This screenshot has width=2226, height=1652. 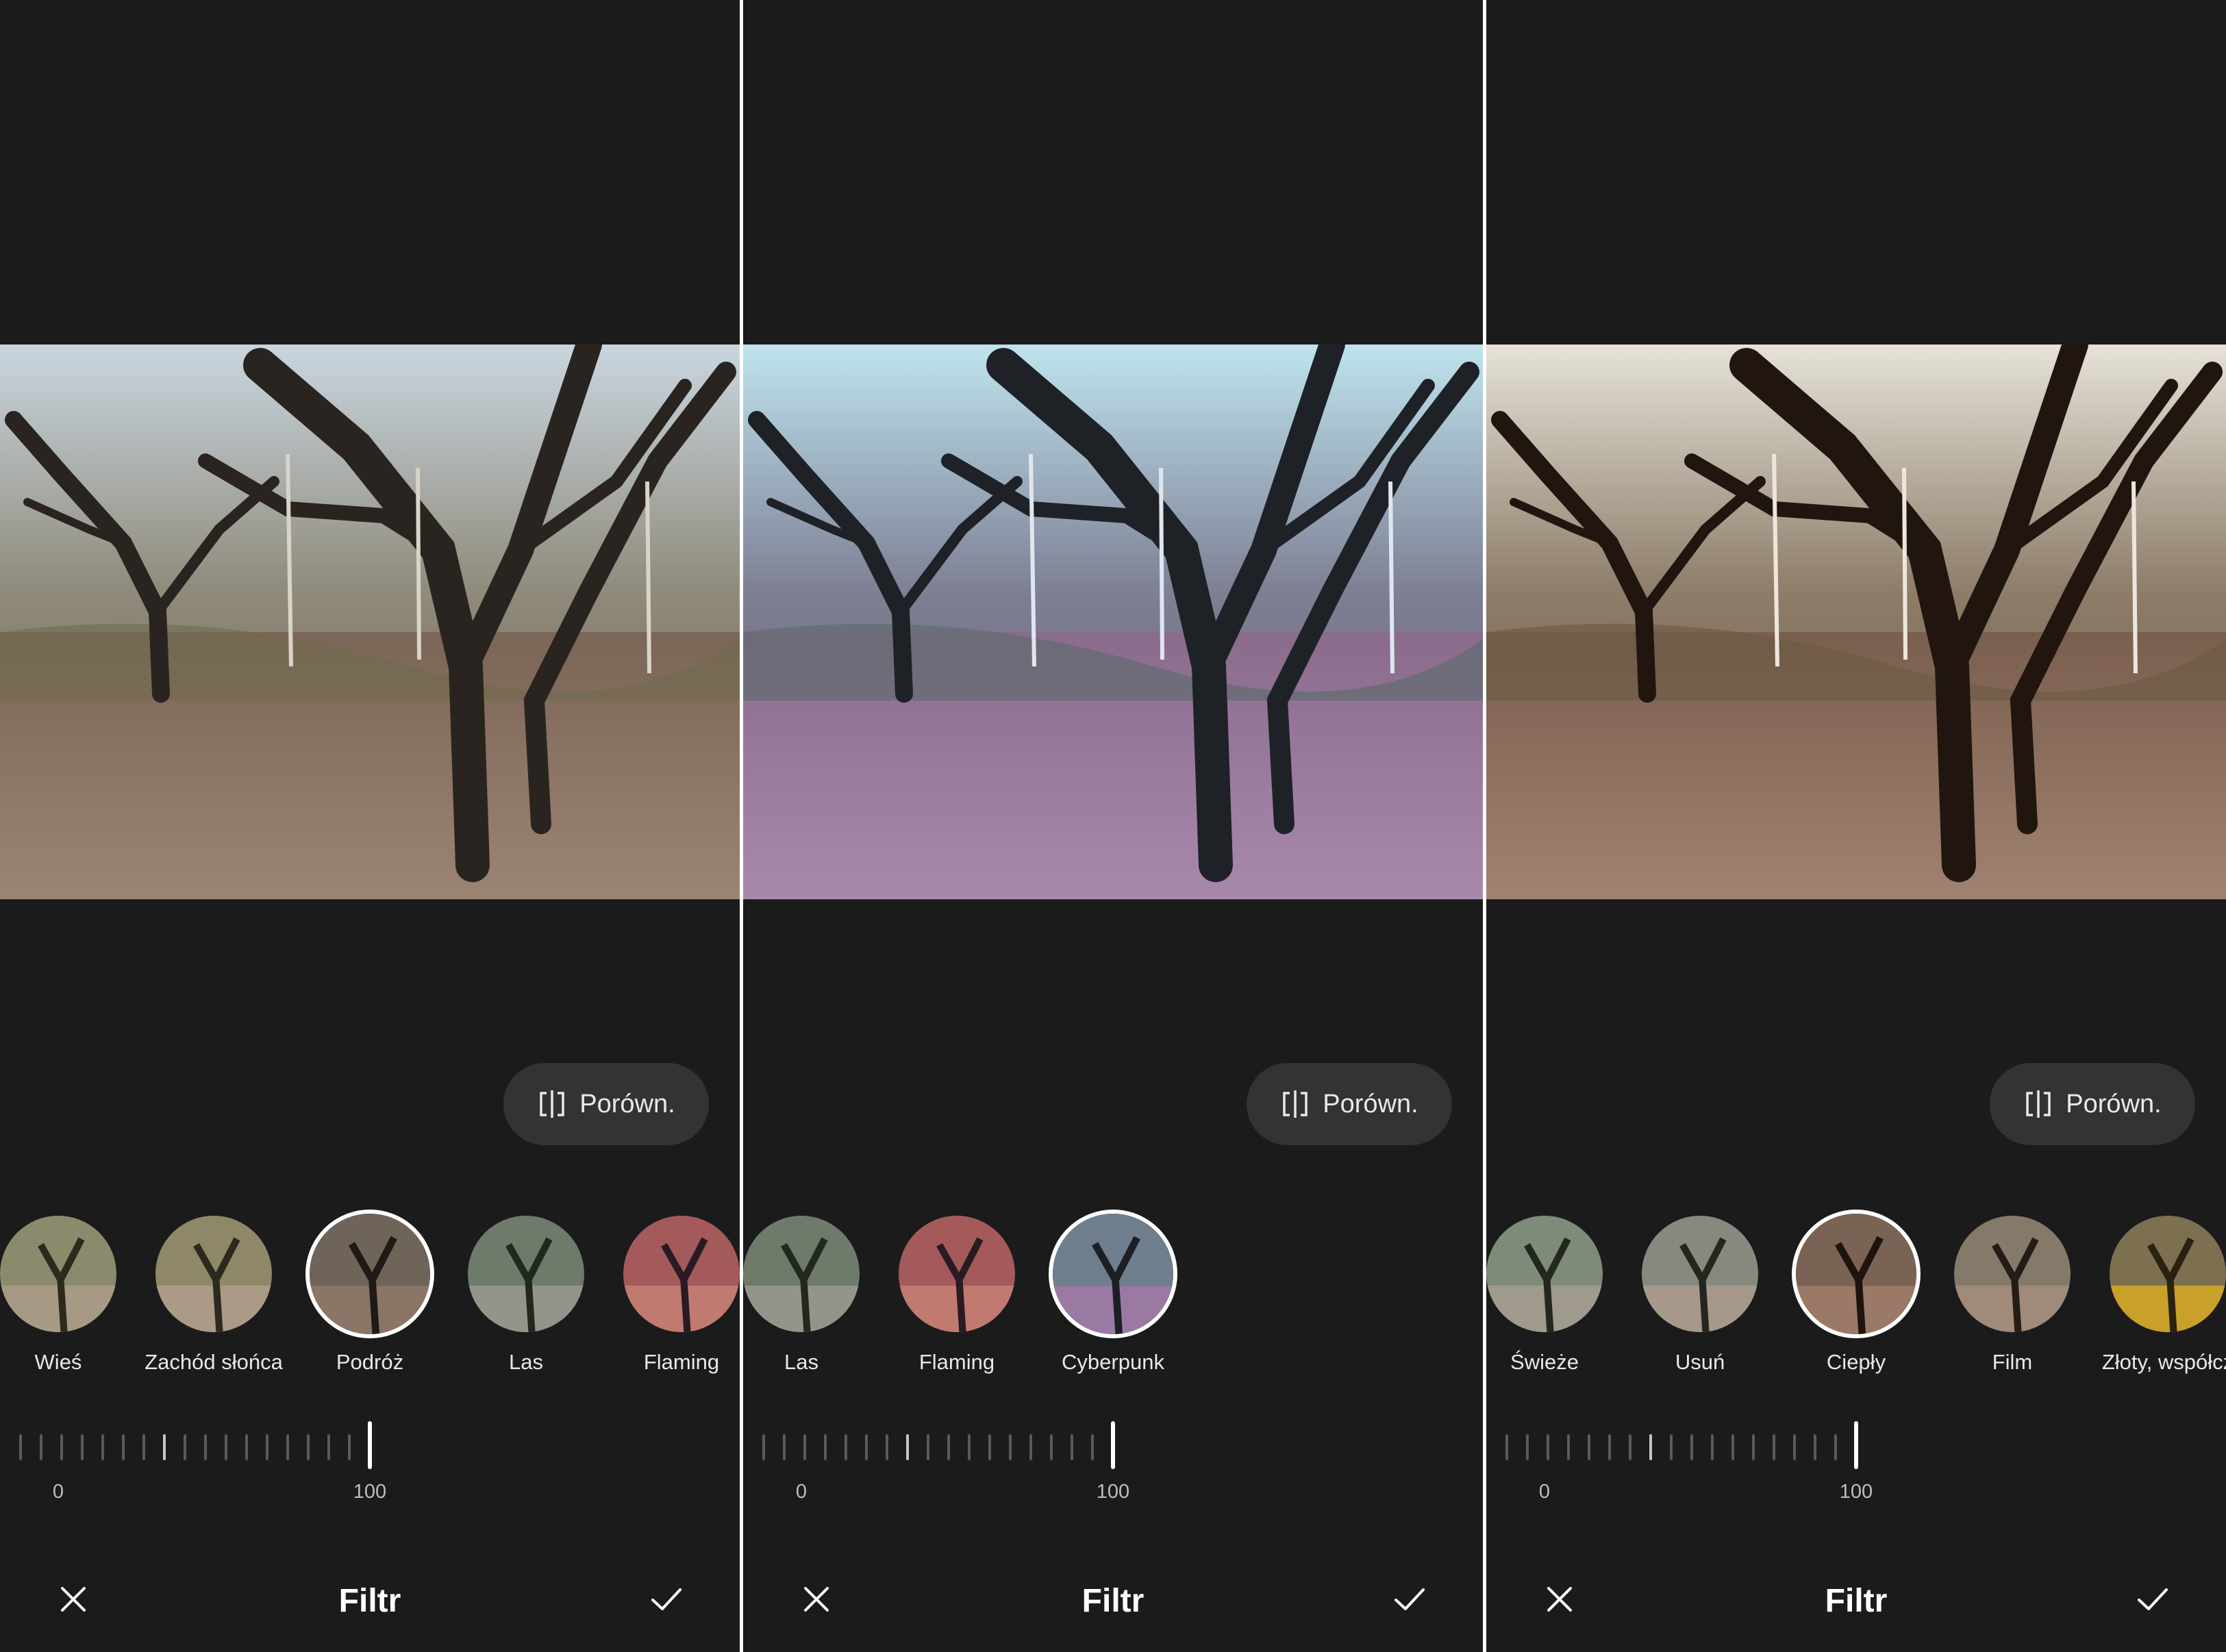 I want to click on filter-swieze: Świeże, so click(x=1556, y=1295).